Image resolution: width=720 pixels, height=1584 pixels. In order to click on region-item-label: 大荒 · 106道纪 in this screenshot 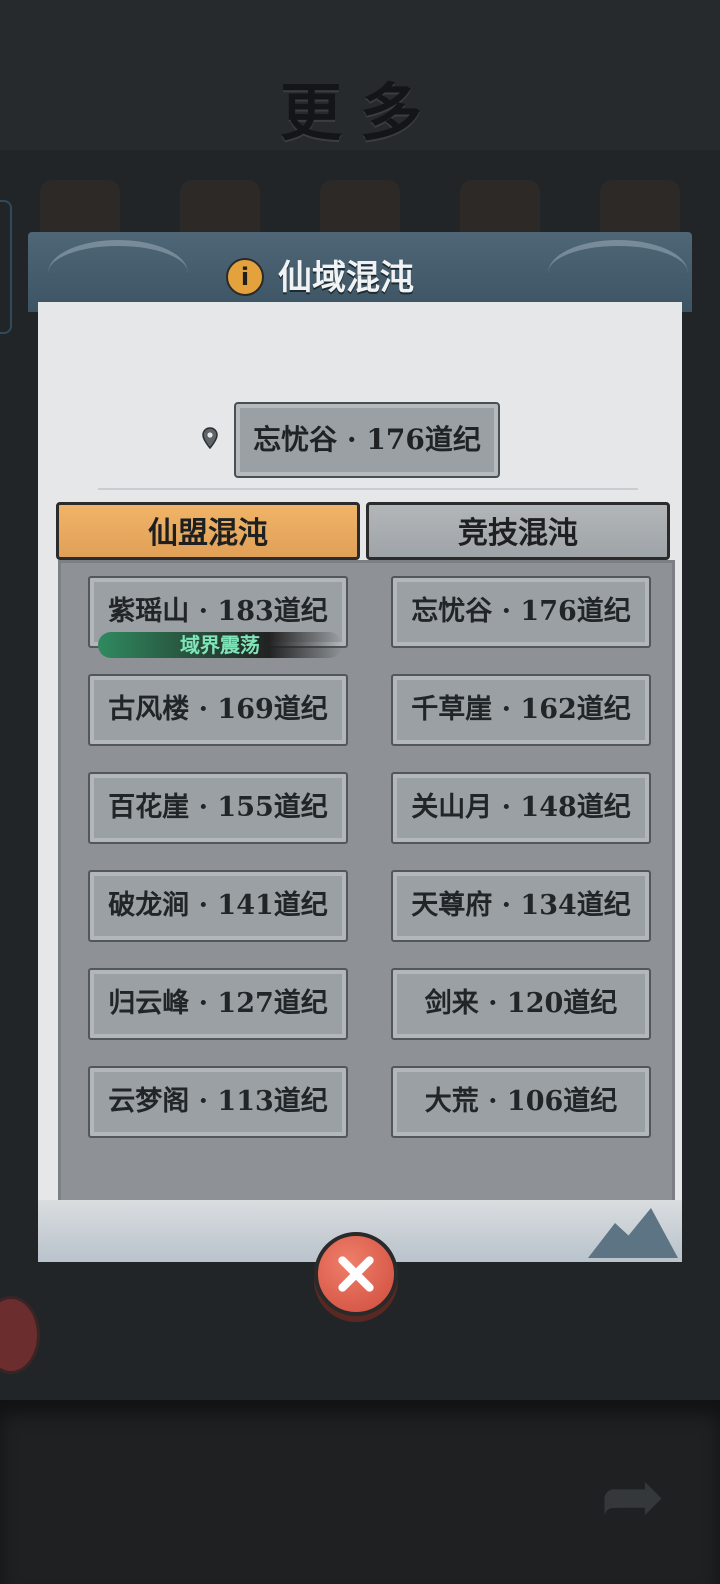, I will do `click(521, 1101)`.